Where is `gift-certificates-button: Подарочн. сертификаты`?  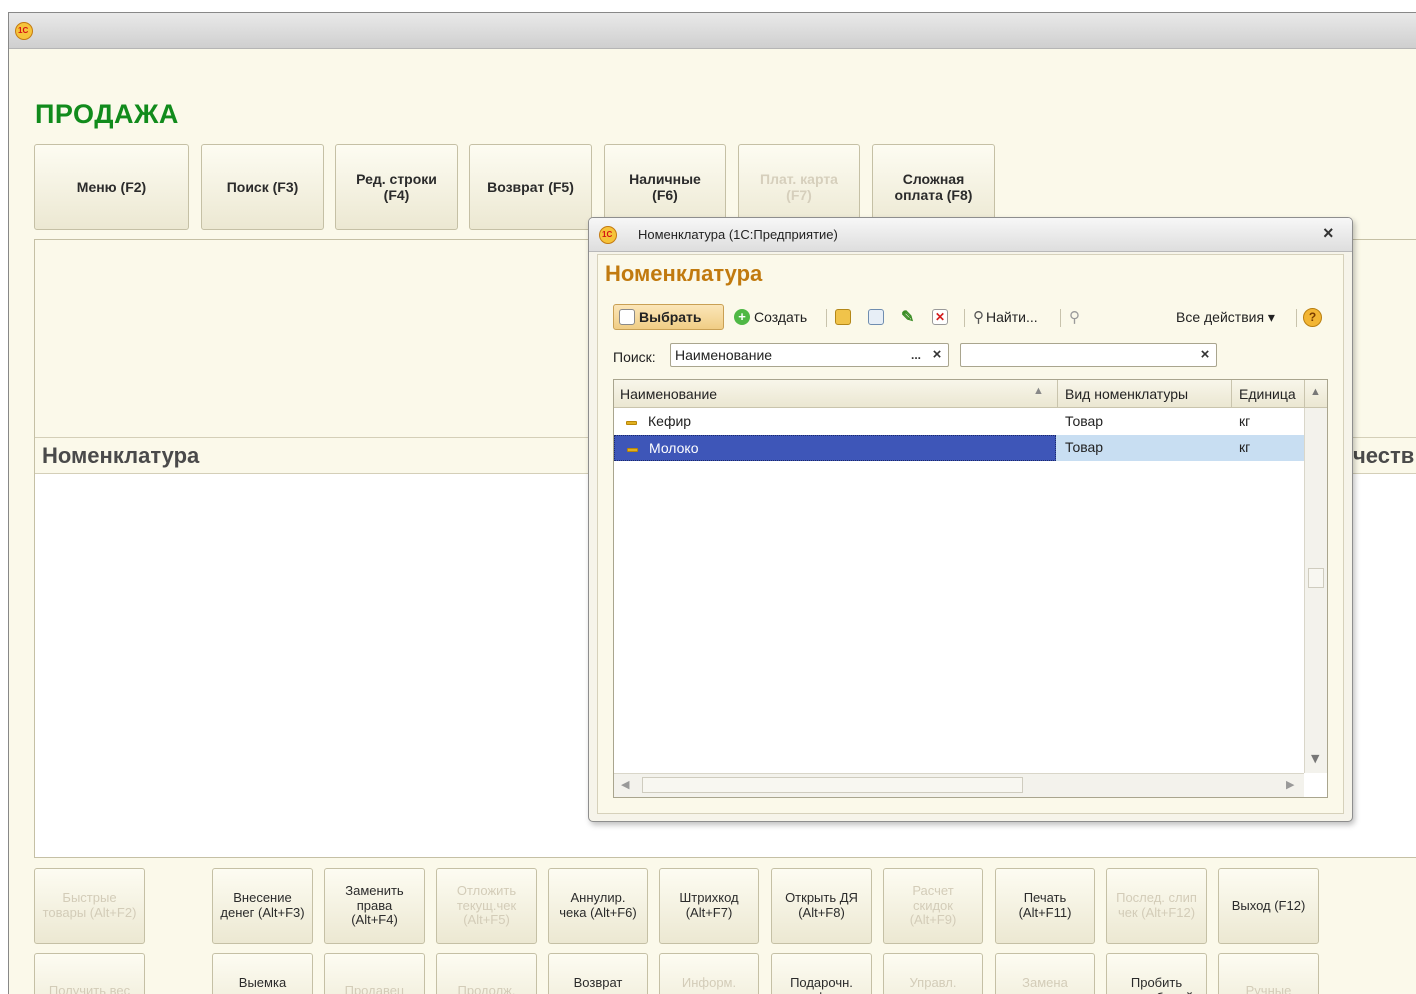
gift-certificates-button: Подарочн. сертификаты is located at coordinates (821, 973).